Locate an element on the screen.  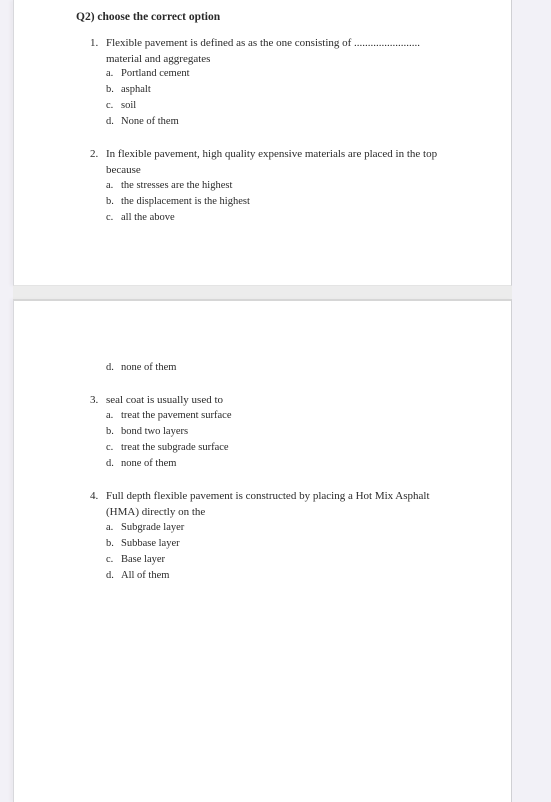
question-number: 3. is located at coordinates (94, 400).